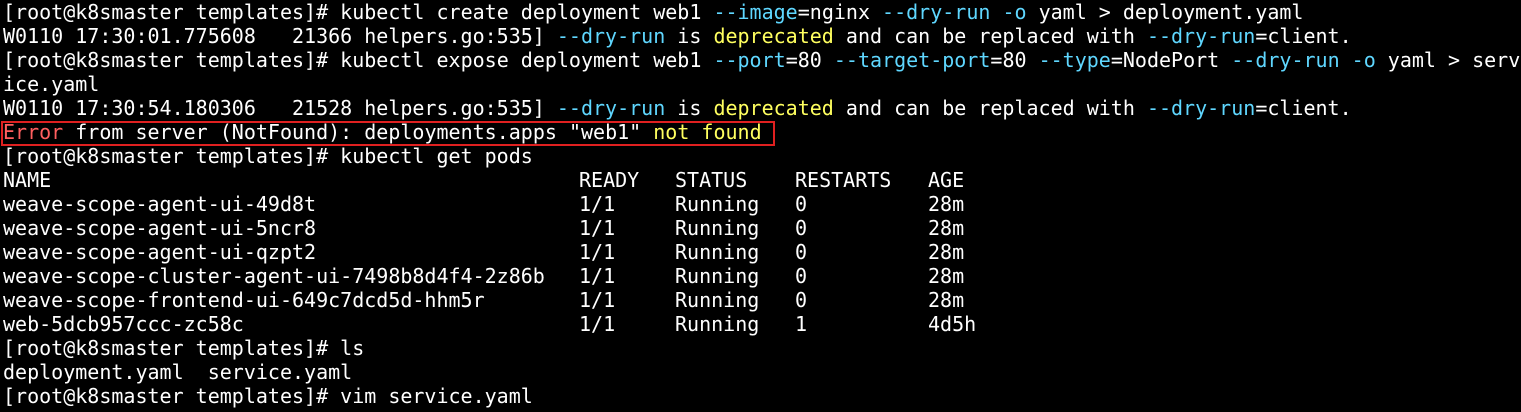  Describe the element at coordinates (912, 60) in the screenshot. I see `command-option: --target-port` at that location.